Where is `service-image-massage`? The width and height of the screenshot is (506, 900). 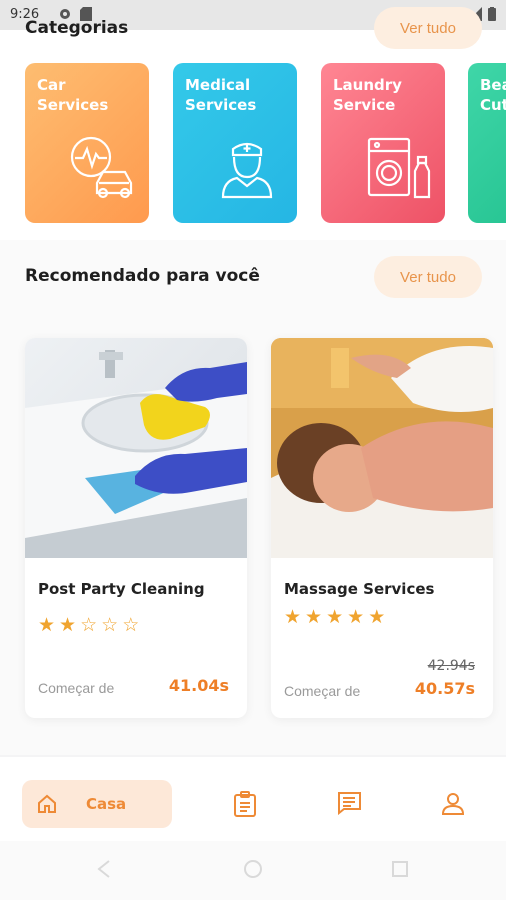
service-image-massage is located at coordinates (382, 448).